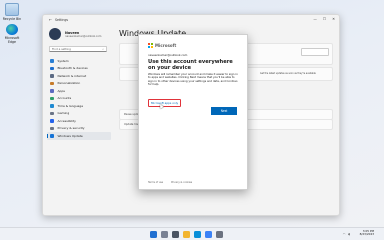  What do you see at coordinates (72, 75) in the screenshot?
I see `sidebar-item-label: Network & internet` at bounding box center [72, 75].